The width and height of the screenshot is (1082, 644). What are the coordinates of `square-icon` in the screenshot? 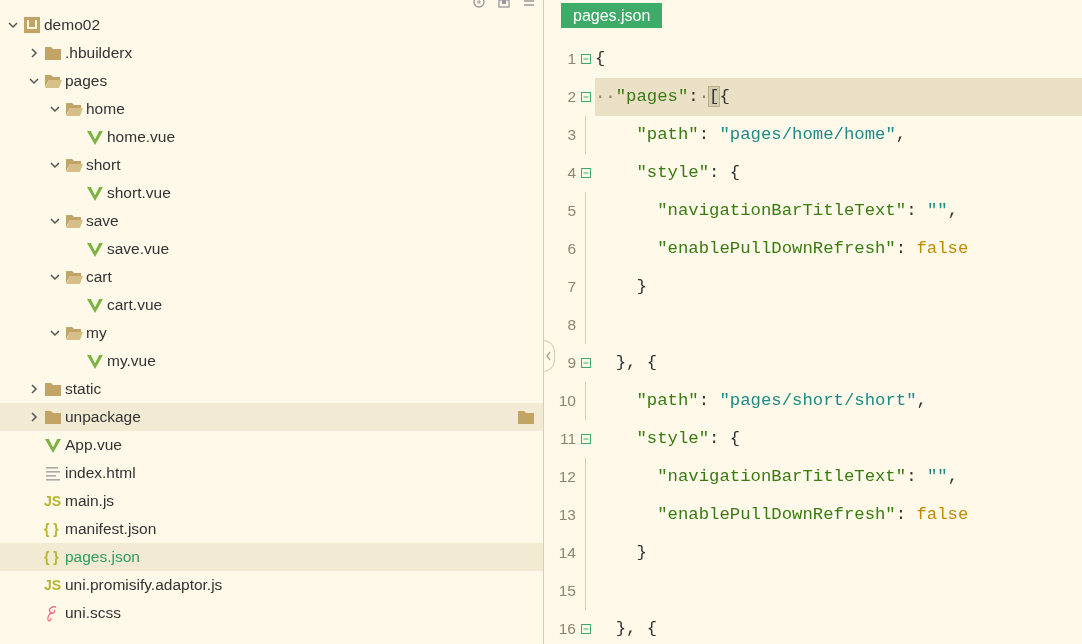 It's located at (32, 25).